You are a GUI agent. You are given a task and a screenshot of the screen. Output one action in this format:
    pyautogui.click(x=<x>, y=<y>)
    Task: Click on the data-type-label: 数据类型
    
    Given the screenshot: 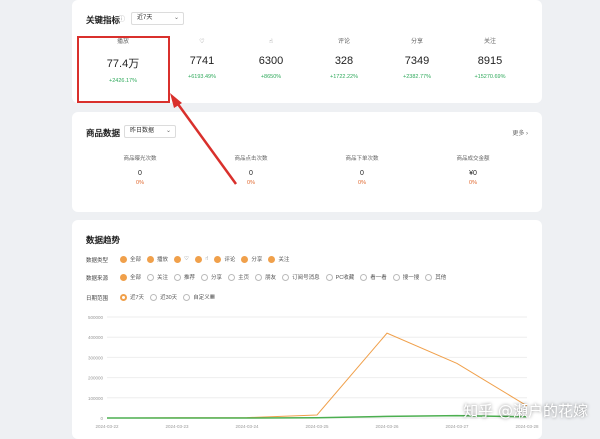 What is the action you would take?
    pyautogui.click(x=97, y=261)
    